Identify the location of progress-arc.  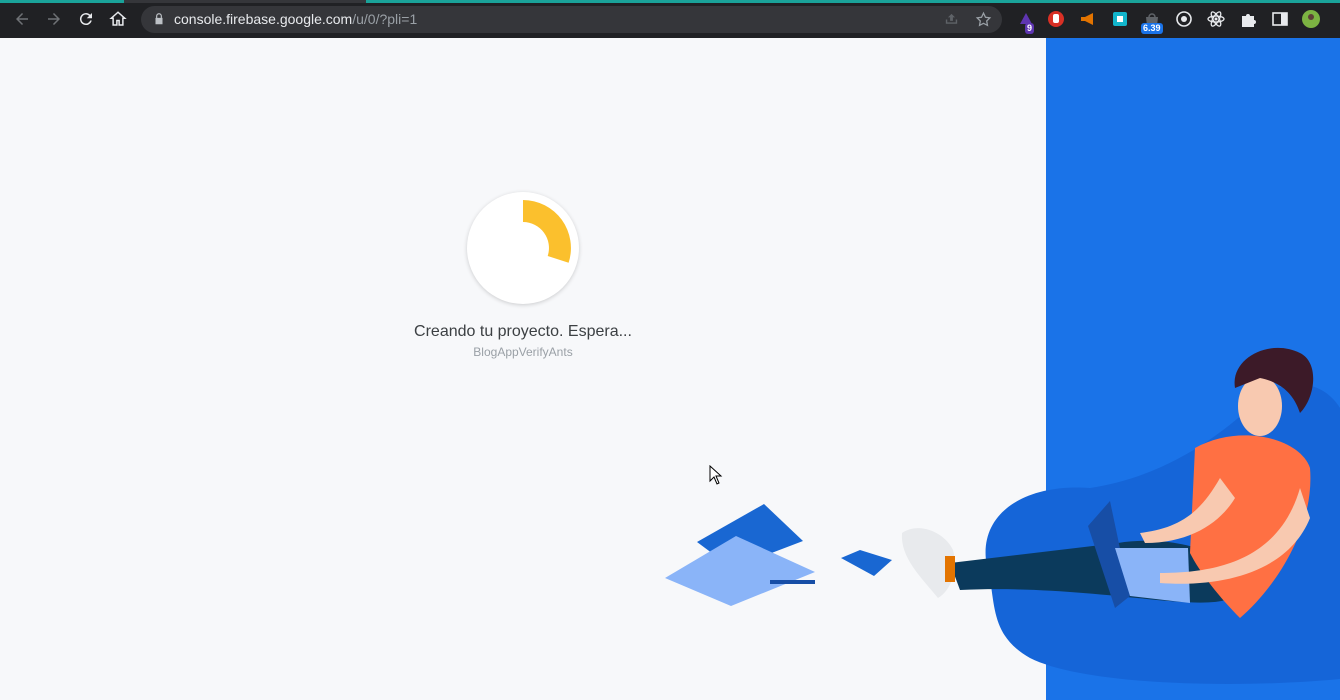
(547, 231).